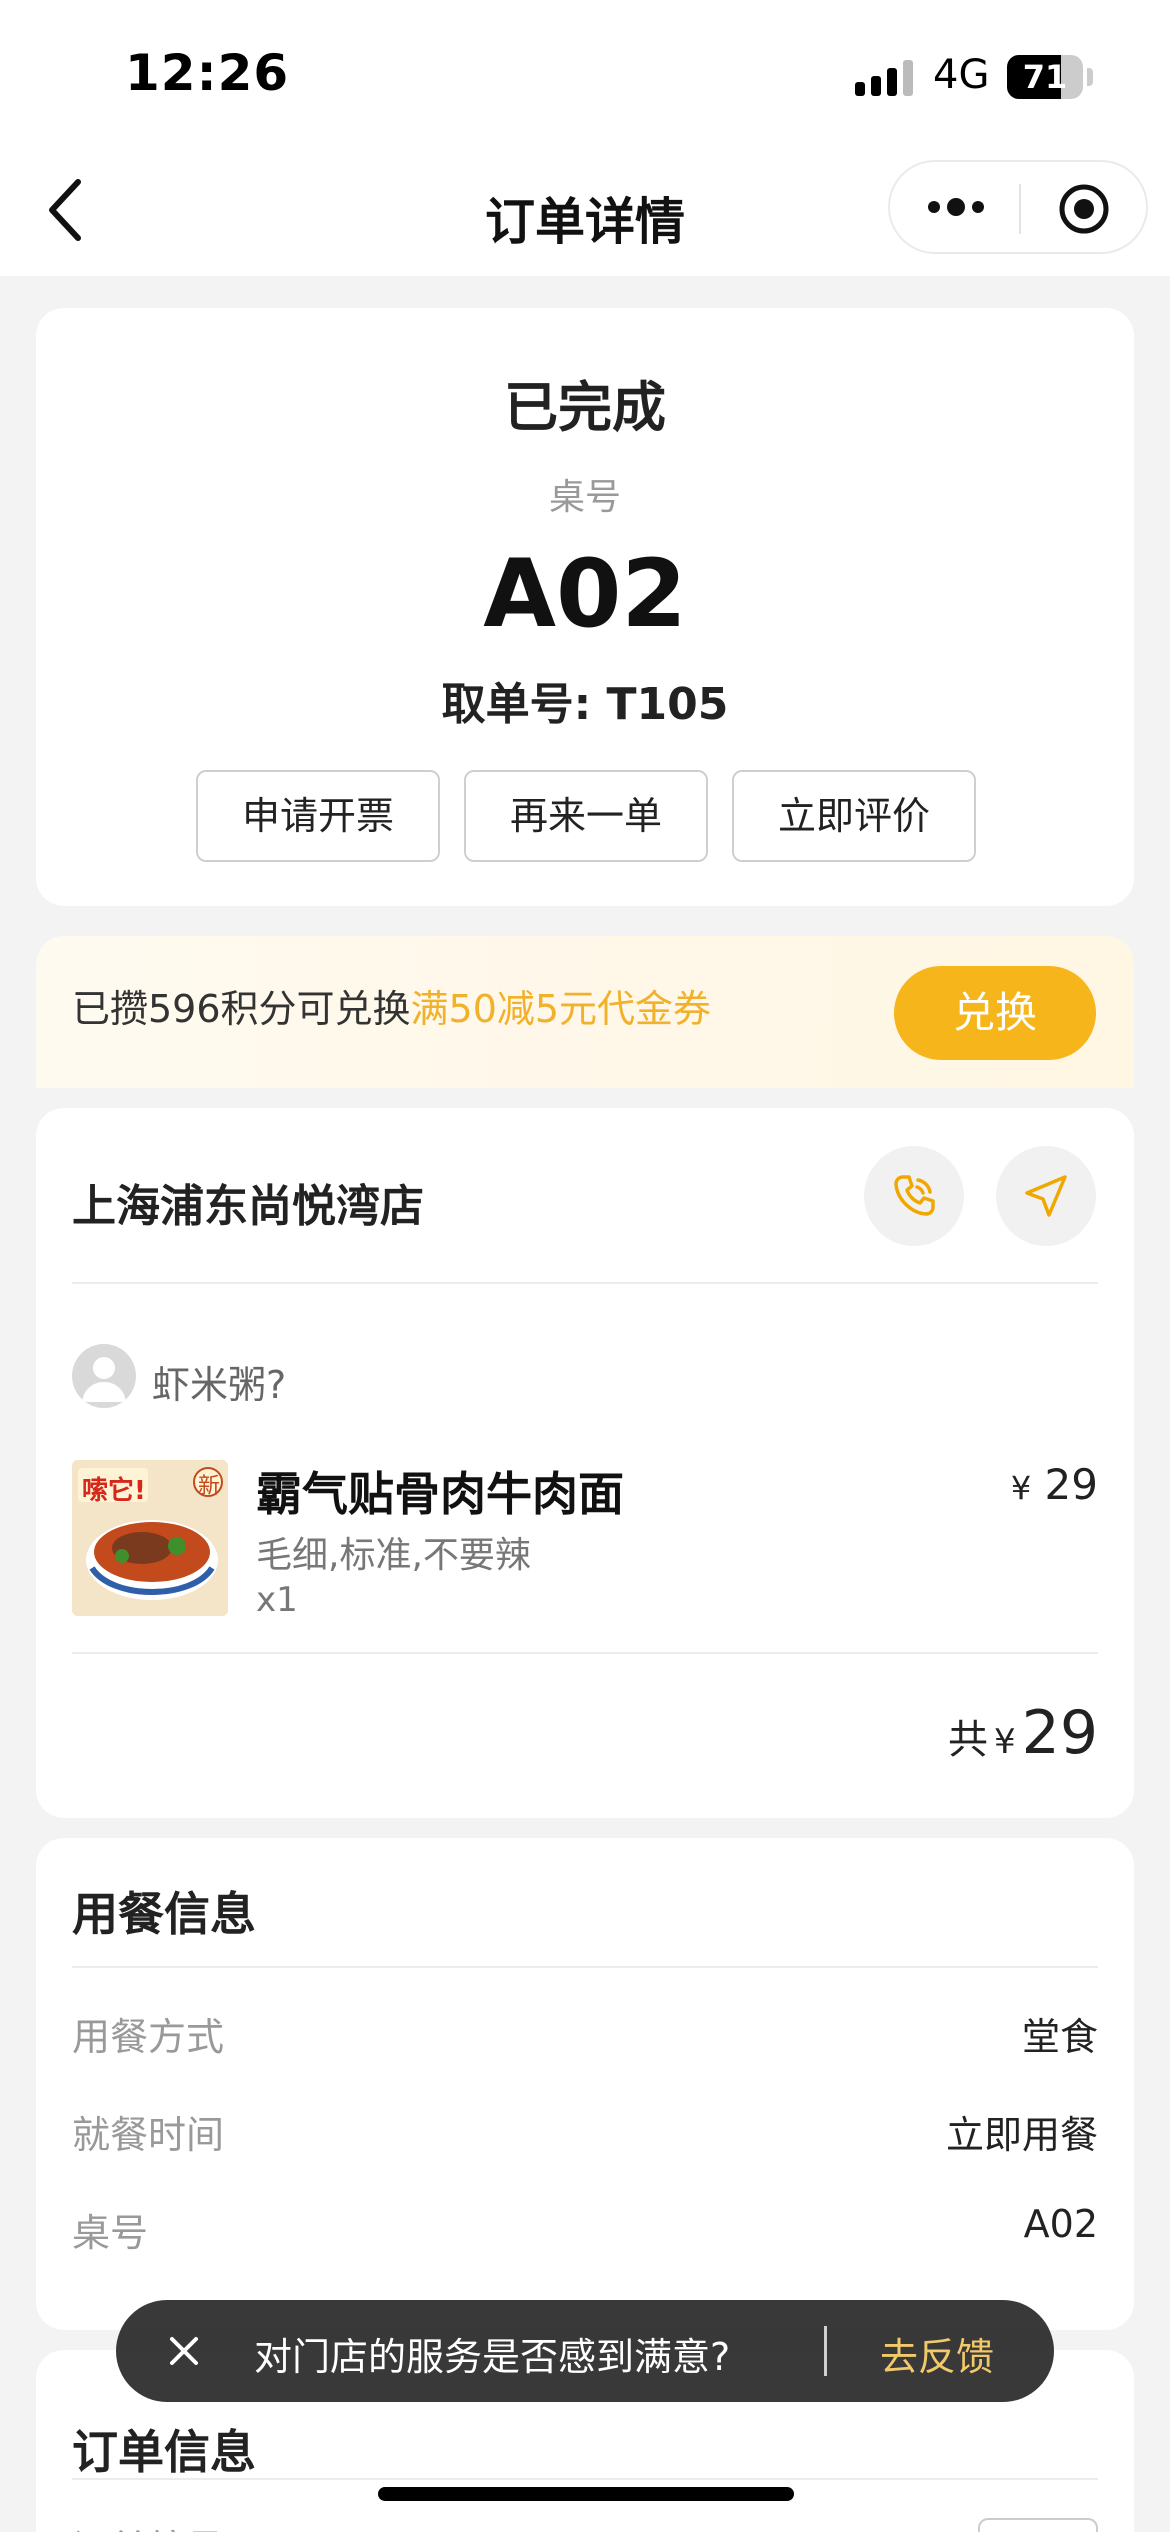 This screenshot has width=1170, height=2532. I want to click on close-icon, so click(184, 2351).